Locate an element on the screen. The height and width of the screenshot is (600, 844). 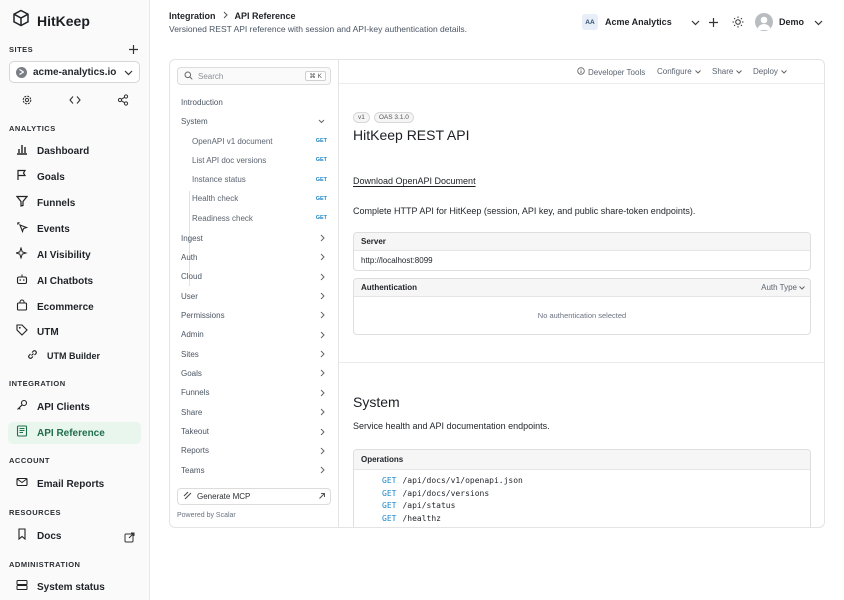
ref-introduction: Introduction is located at coordinates (254, 102).